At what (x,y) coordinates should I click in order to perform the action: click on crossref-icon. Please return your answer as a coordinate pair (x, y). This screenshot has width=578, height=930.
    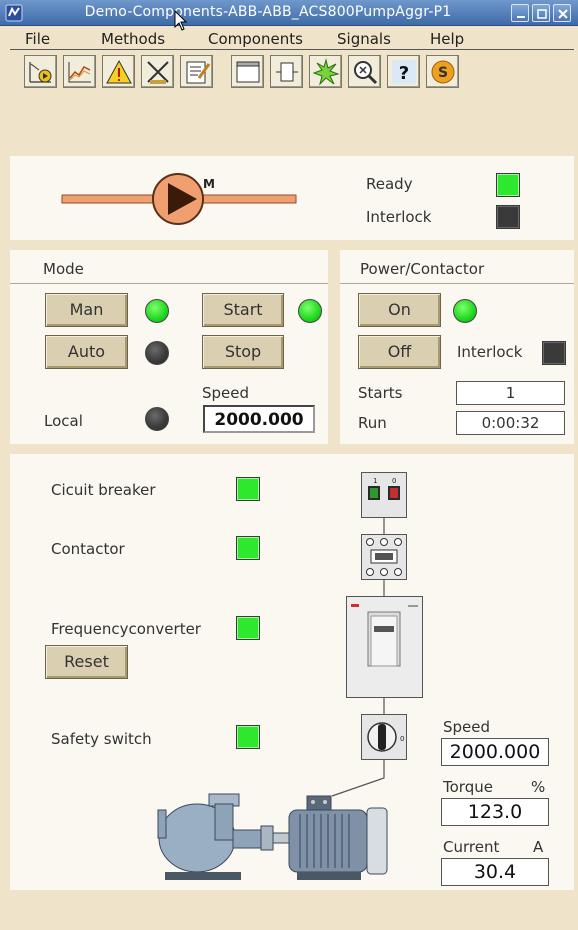
    Looking at the image, I should click on (326, 72).